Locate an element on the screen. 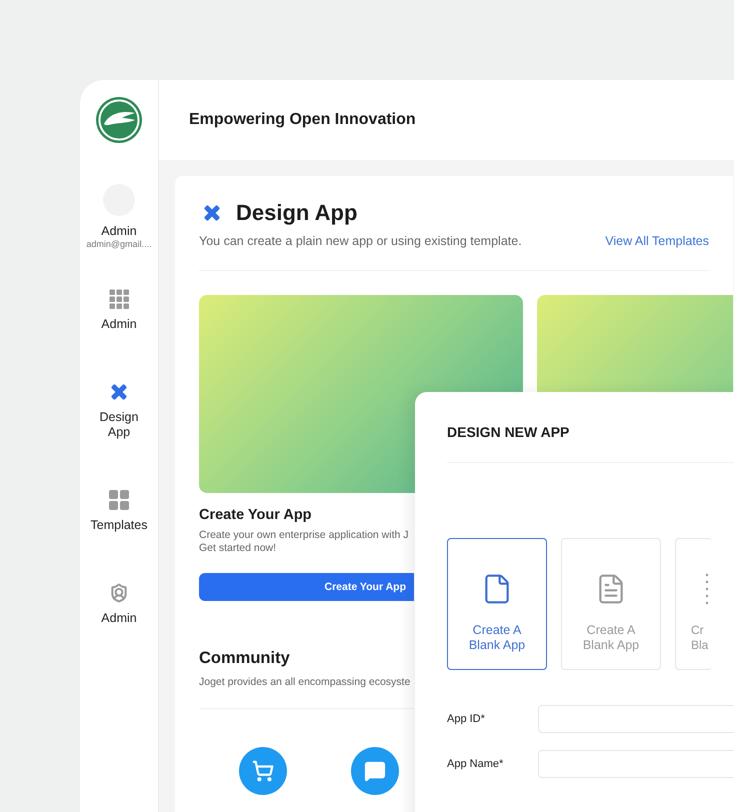  page-title: Design App is located at coordinates (297, 213).